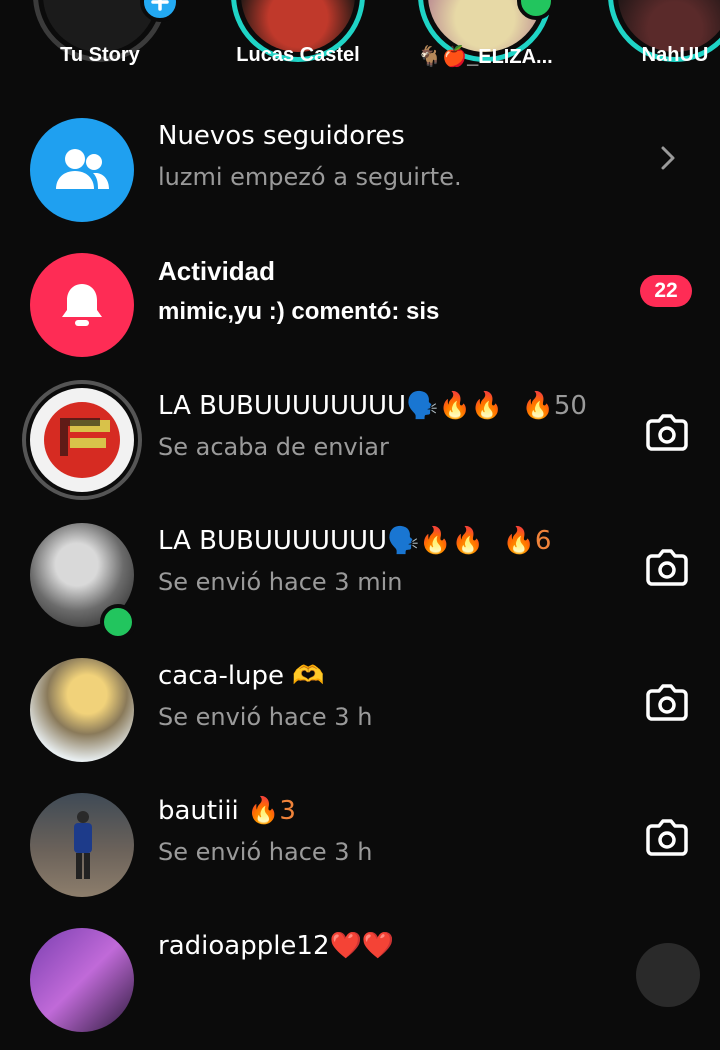 Image resolution: width=720 pixels, height=1050 pixels. Describe the element at coordinates (570, 406) in the screenshot. I see `streak-count: 50` at that location.